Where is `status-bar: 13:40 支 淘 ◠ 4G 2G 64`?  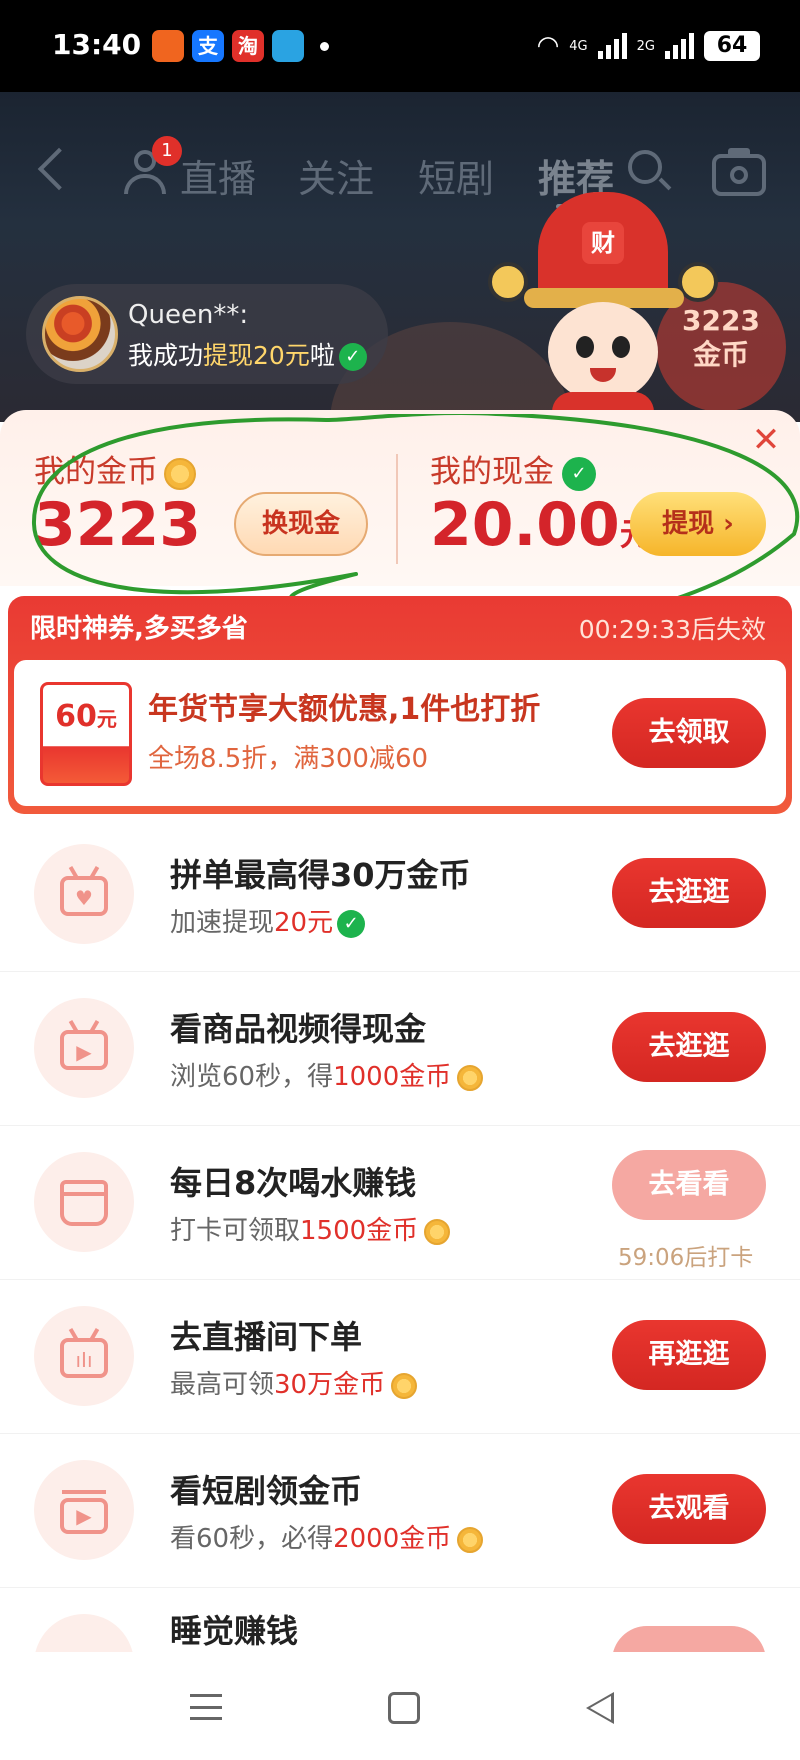
status-bar: 13:40 支 淘 ◠ 4G 2G 64 is located at coordinates (400, 46).